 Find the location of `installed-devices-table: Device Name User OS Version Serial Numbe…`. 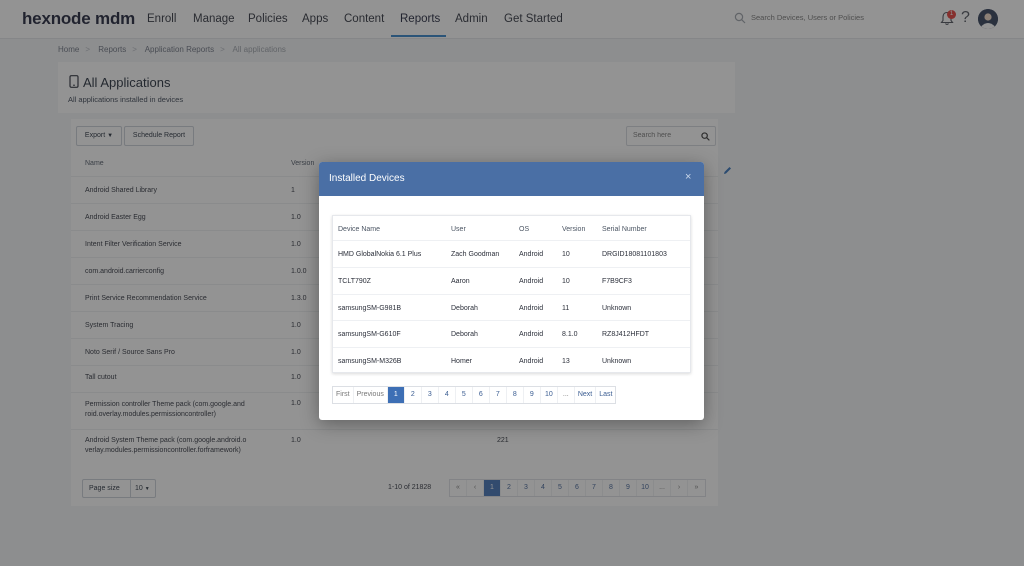

installed-devices-table: Device Name User OS Version Serial Numbe… is located at coordinates (511, 294).